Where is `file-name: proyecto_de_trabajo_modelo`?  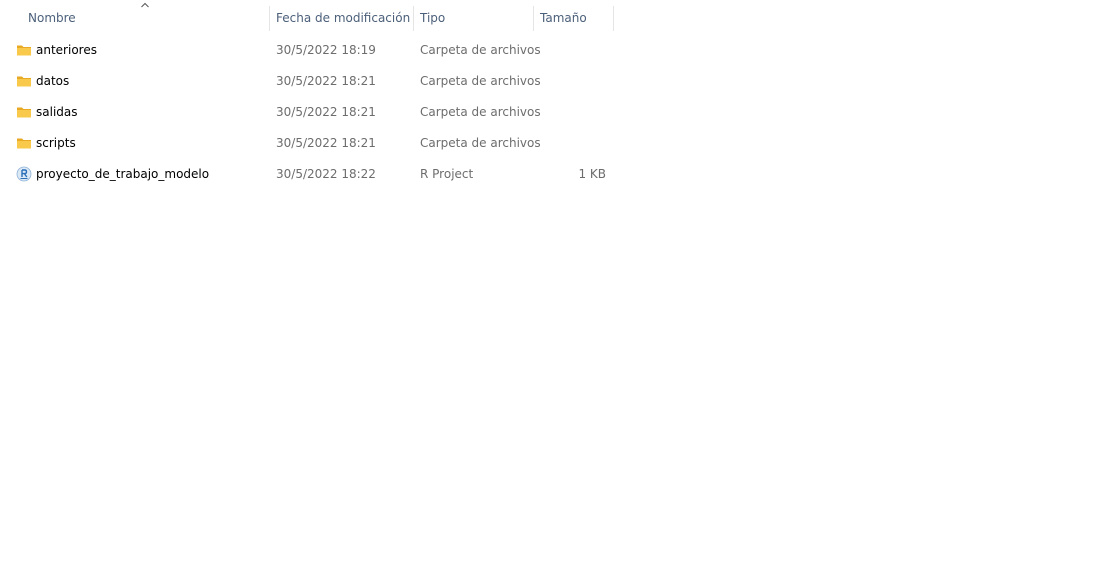 file-name: proyecto_de_trabajo_modelo is located at coordinates (123, 174).